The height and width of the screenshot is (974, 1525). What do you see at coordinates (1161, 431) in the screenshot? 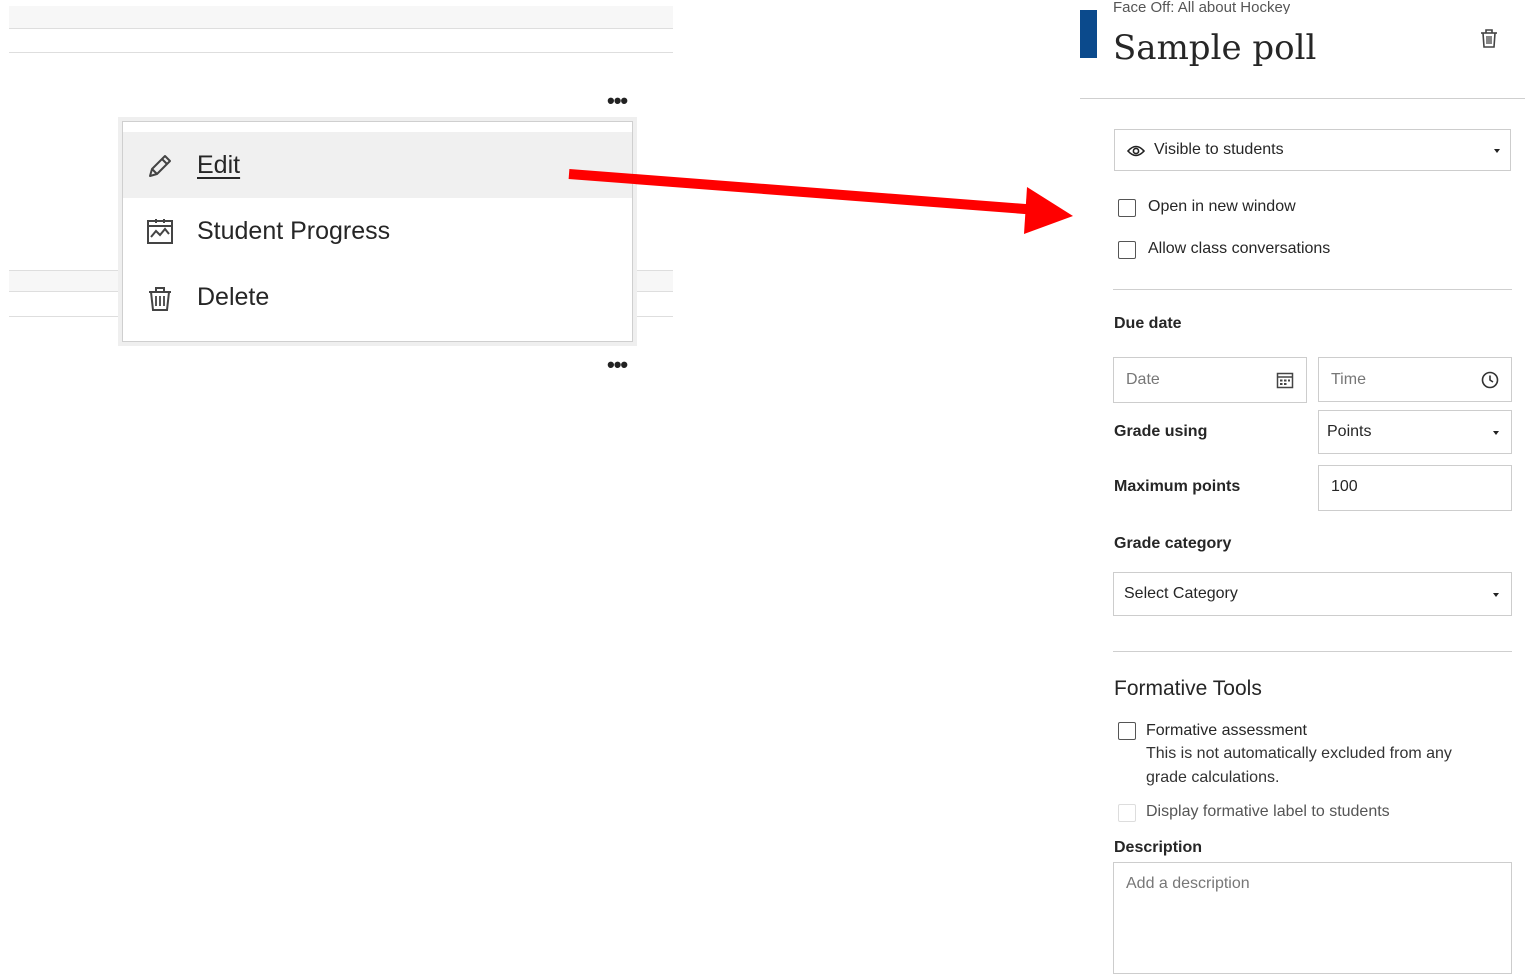
I see `grade-using-label: Grade using` at bounding box center [1161, 431].